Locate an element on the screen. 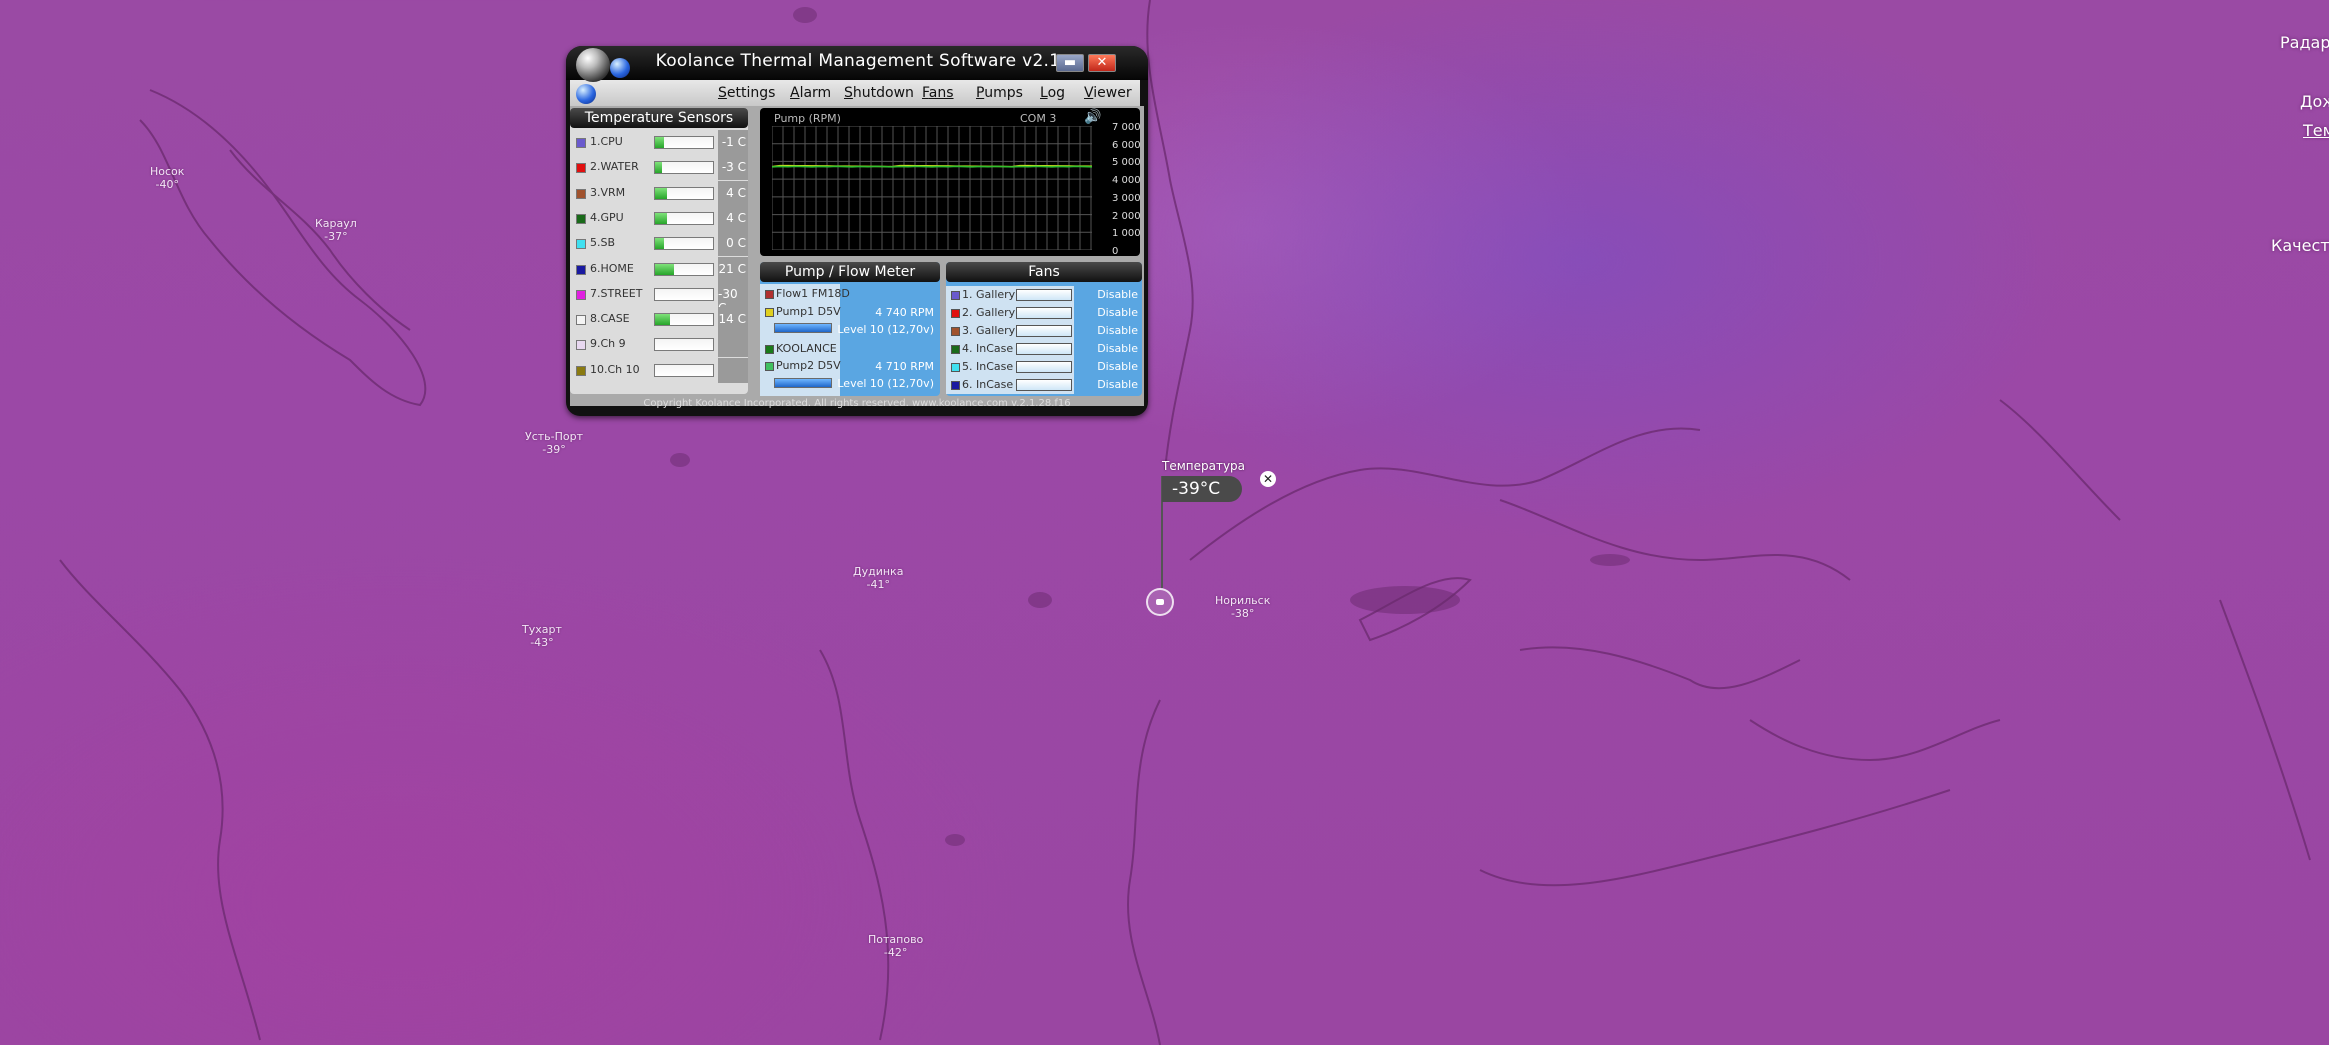  y-tick-label: 3 000 is located at coordinates (1126, 198).